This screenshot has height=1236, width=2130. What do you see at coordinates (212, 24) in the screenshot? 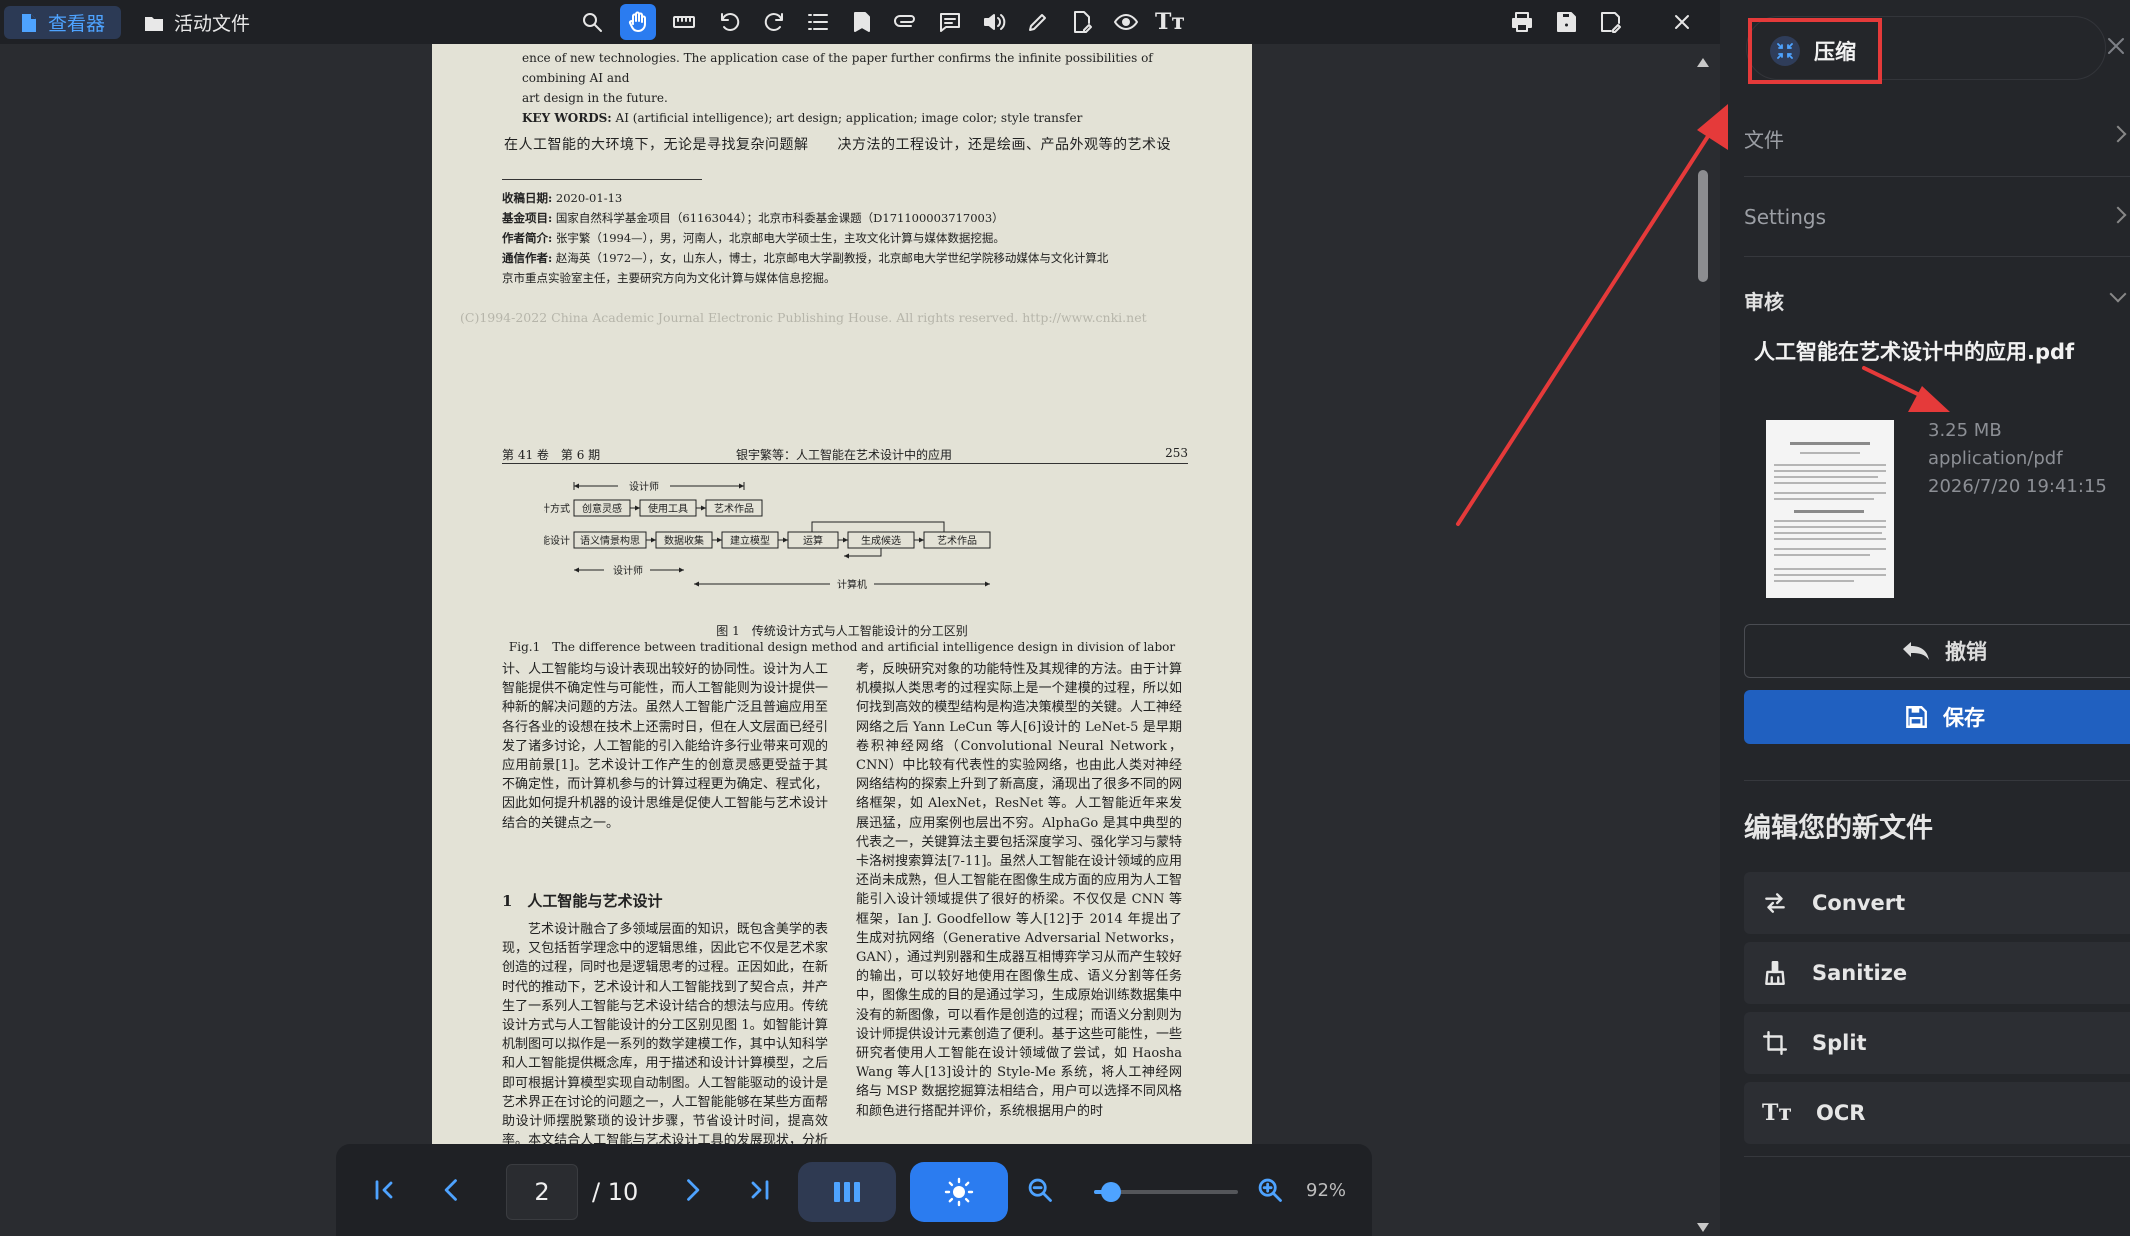
I see `tab-files-label: 活动文件` at bounding box center [212, 24].